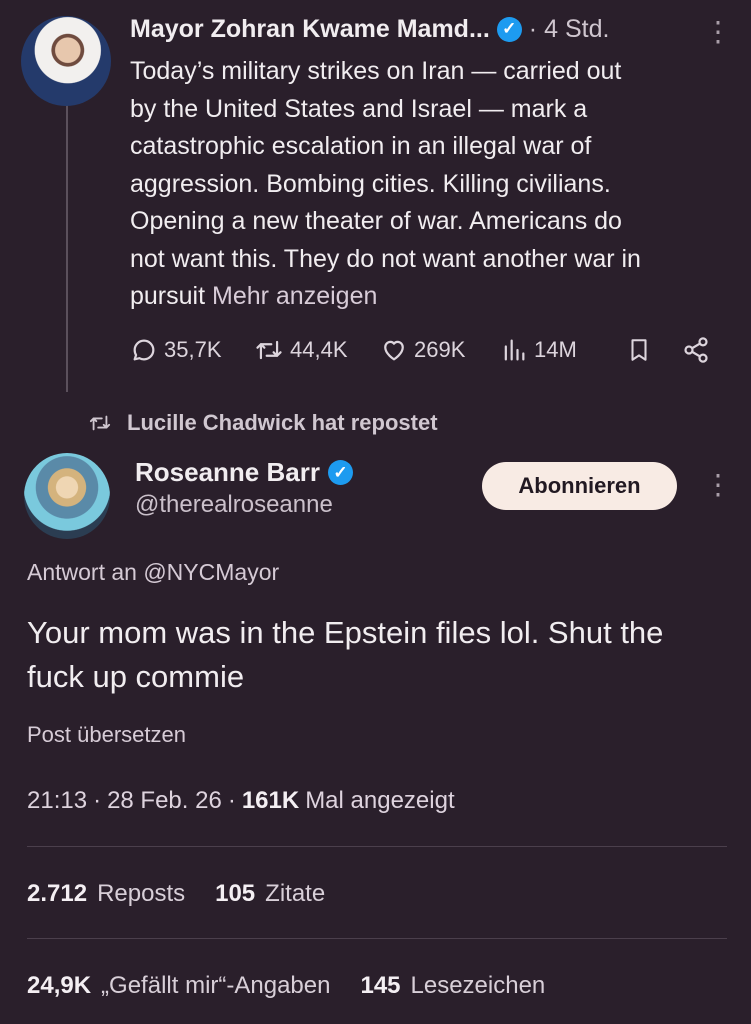  What do you see at coordinates (294, 296) in the screenshot?
I see `show-more-link: Mehr anzeigen` at bounding box center [294, 296].